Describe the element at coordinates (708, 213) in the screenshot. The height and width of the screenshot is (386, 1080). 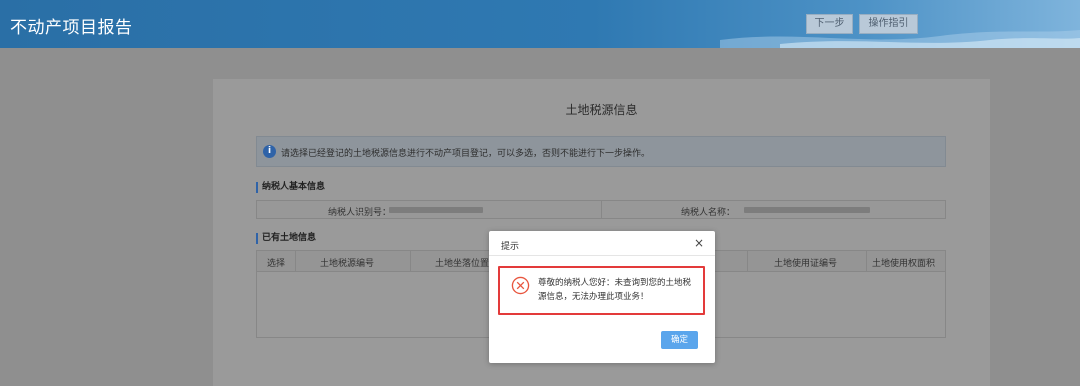
I see `taxpayer-name-label: 纳税人名称：` at that location.